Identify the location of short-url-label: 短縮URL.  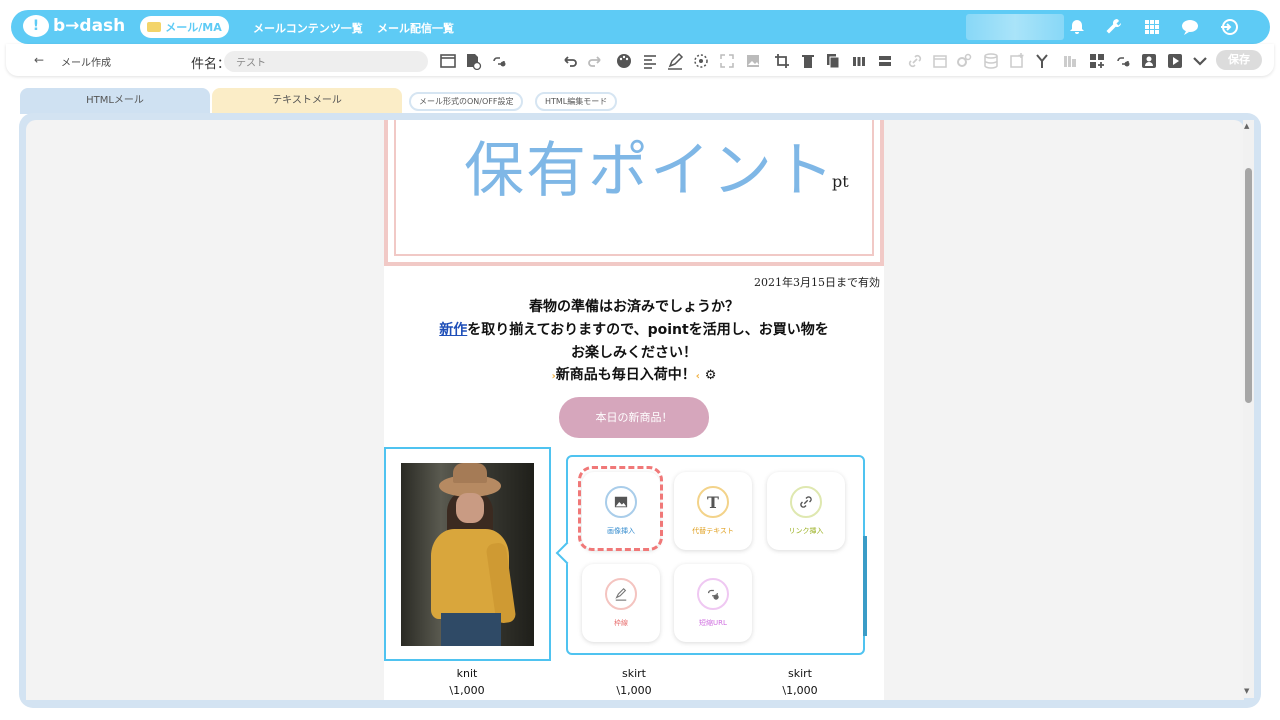
(713, 623).